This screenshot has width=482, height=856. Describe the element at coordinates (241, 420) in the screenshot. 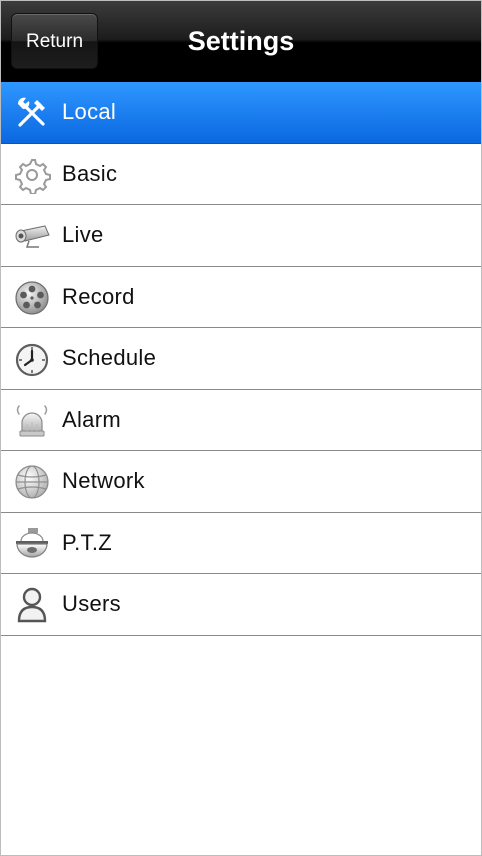

I see `menu-item-alarm: Alarm` at that location.